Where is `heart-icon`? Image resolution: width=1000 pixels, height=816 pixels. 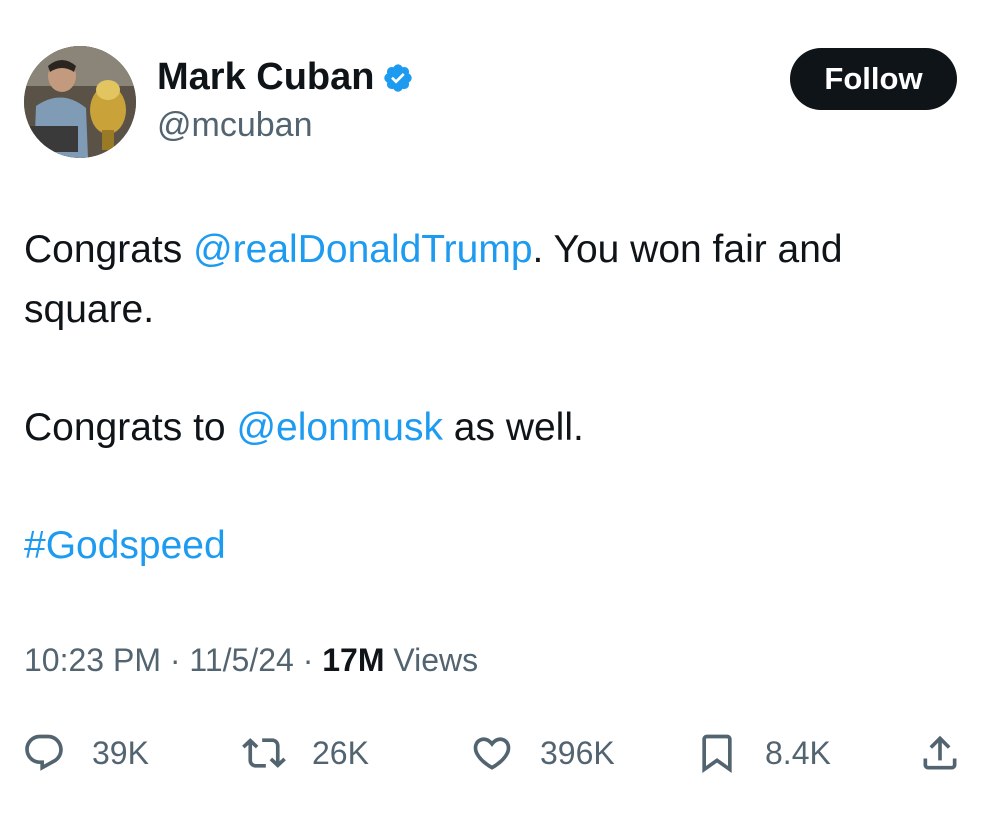
heart-icon is located at coordinates (492, 753).